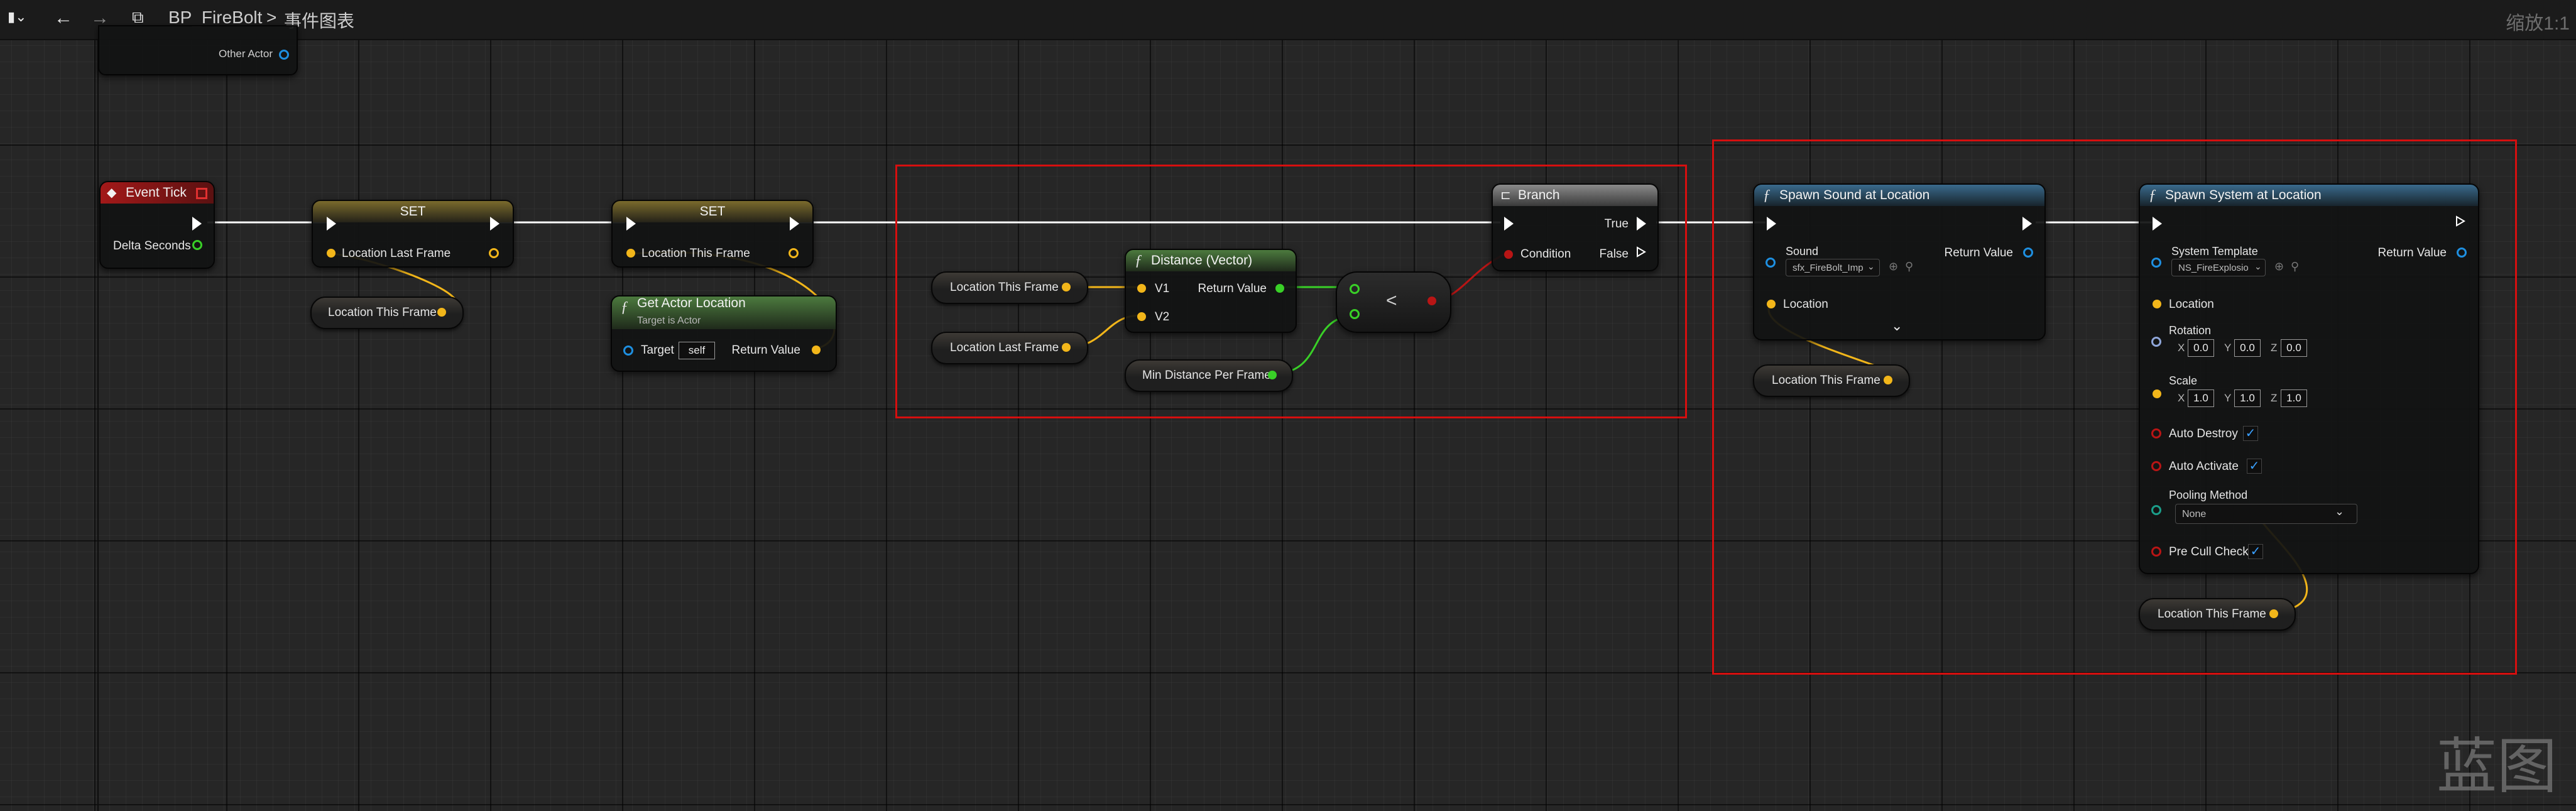 The image size is (2576, 811). What do you see at coordinates (794, 253) in the screenshot?
I see `location-this-frame-out-pin` at bounding box center [794, 253].